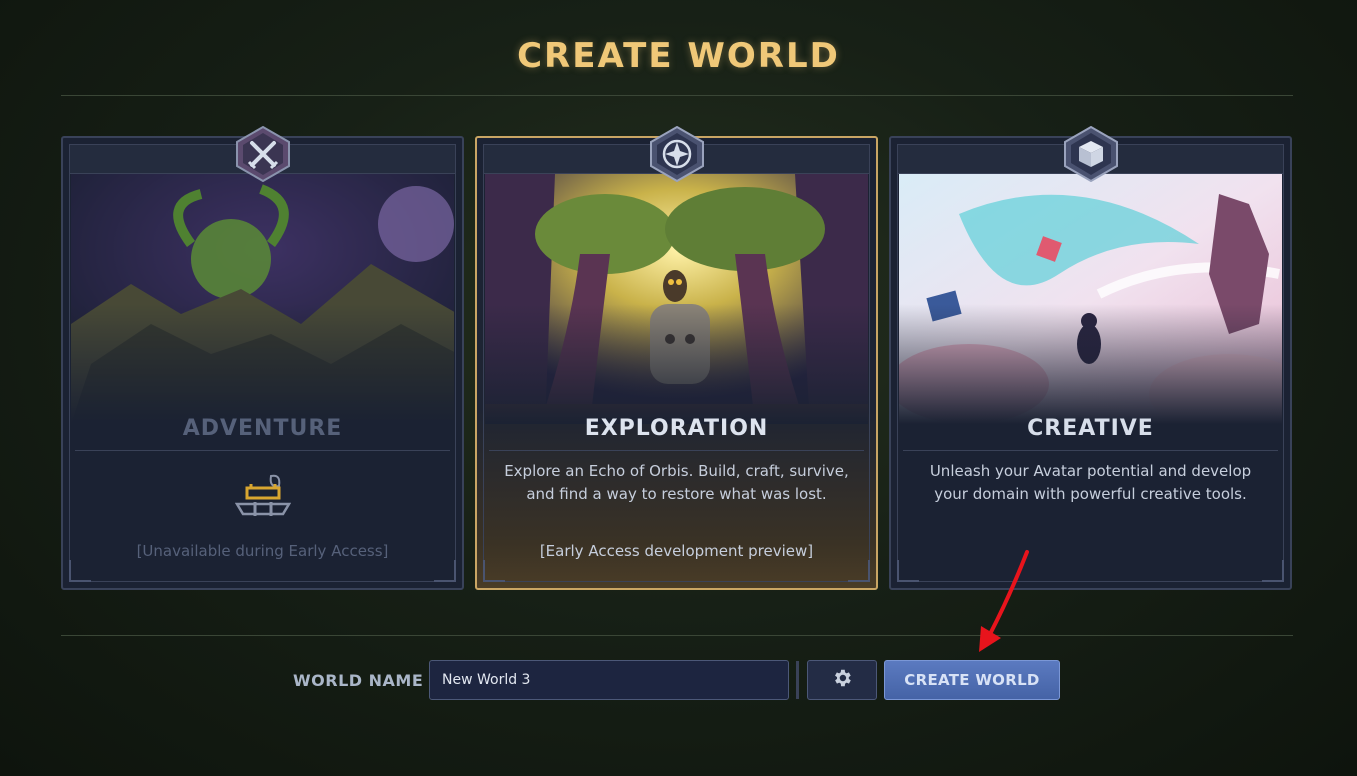 Image resolution: width=1357 pixels, height=776 pixels. I want to click on world-name-label: WORLD NAME, so click(358, 680).